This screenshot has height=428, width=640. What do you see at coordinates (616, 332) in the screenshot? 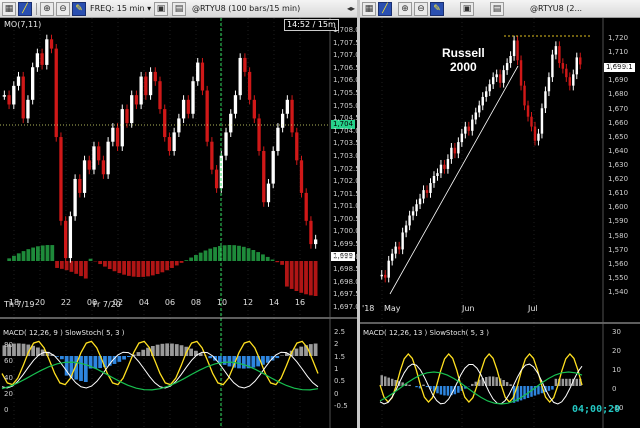
I see `macd-tick-label-0: 30` at bounding box center [616, 332].